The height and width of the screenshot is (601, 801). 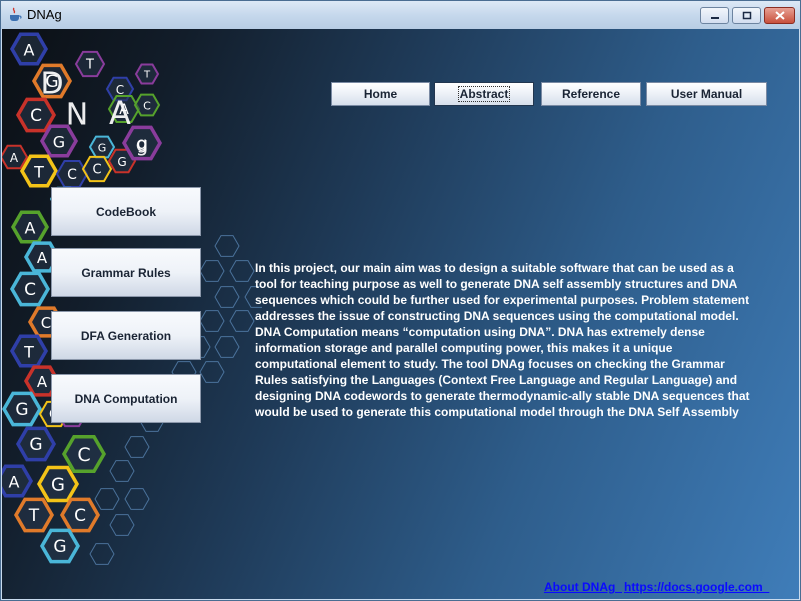 I want to click on about-dnag-link: About DNAg, so click(x=583, y=587).